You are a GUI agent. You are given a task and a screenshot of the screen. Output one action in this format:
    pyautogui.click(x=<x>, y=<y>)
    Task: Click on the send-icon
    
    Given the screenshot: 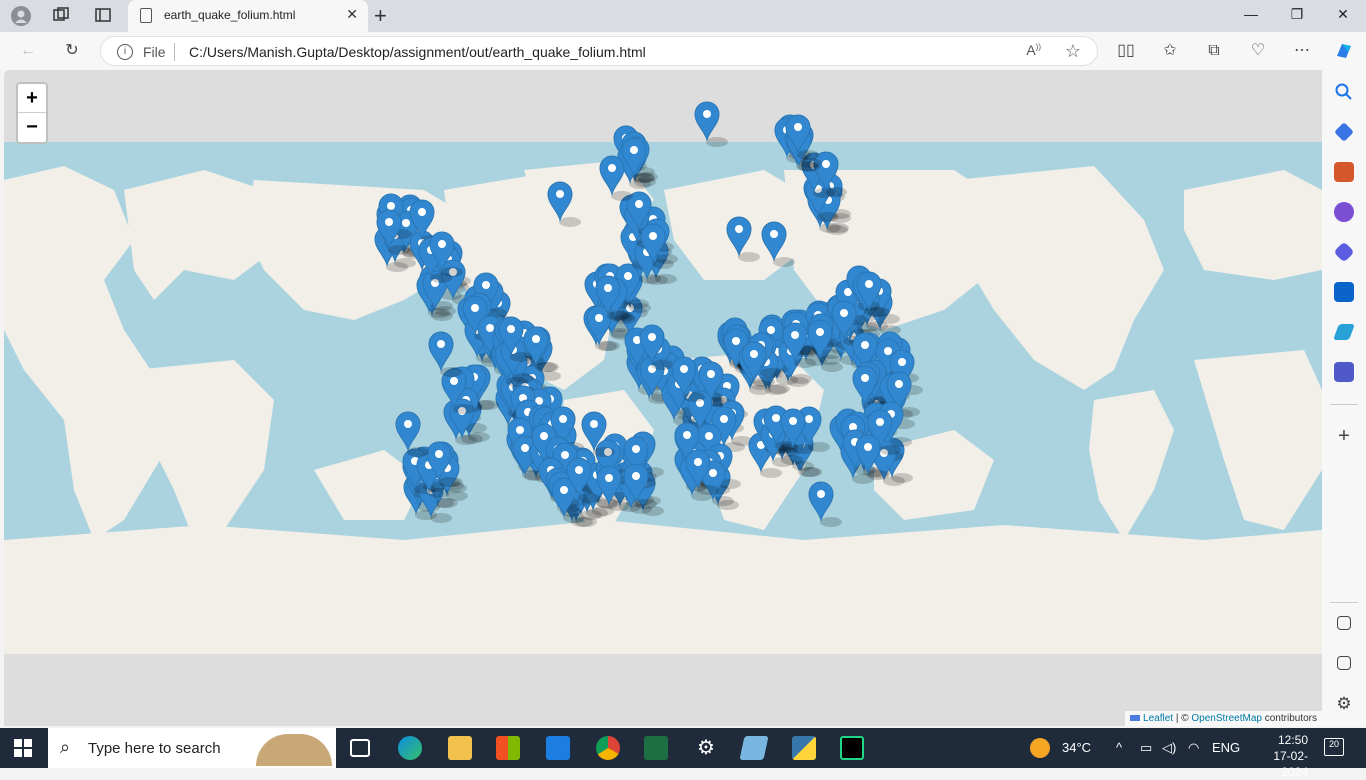 What is the action you would take?
    pyautogui.click(x=1344, y=332)
    